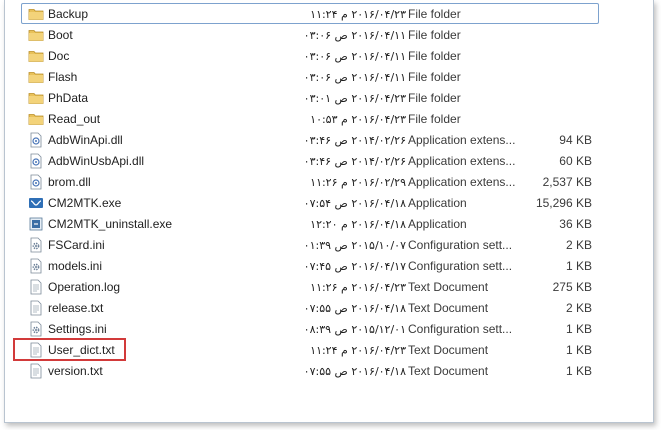 The image size is (661, 430). I want to click on file-name: Operation.log, so click(84, 287).